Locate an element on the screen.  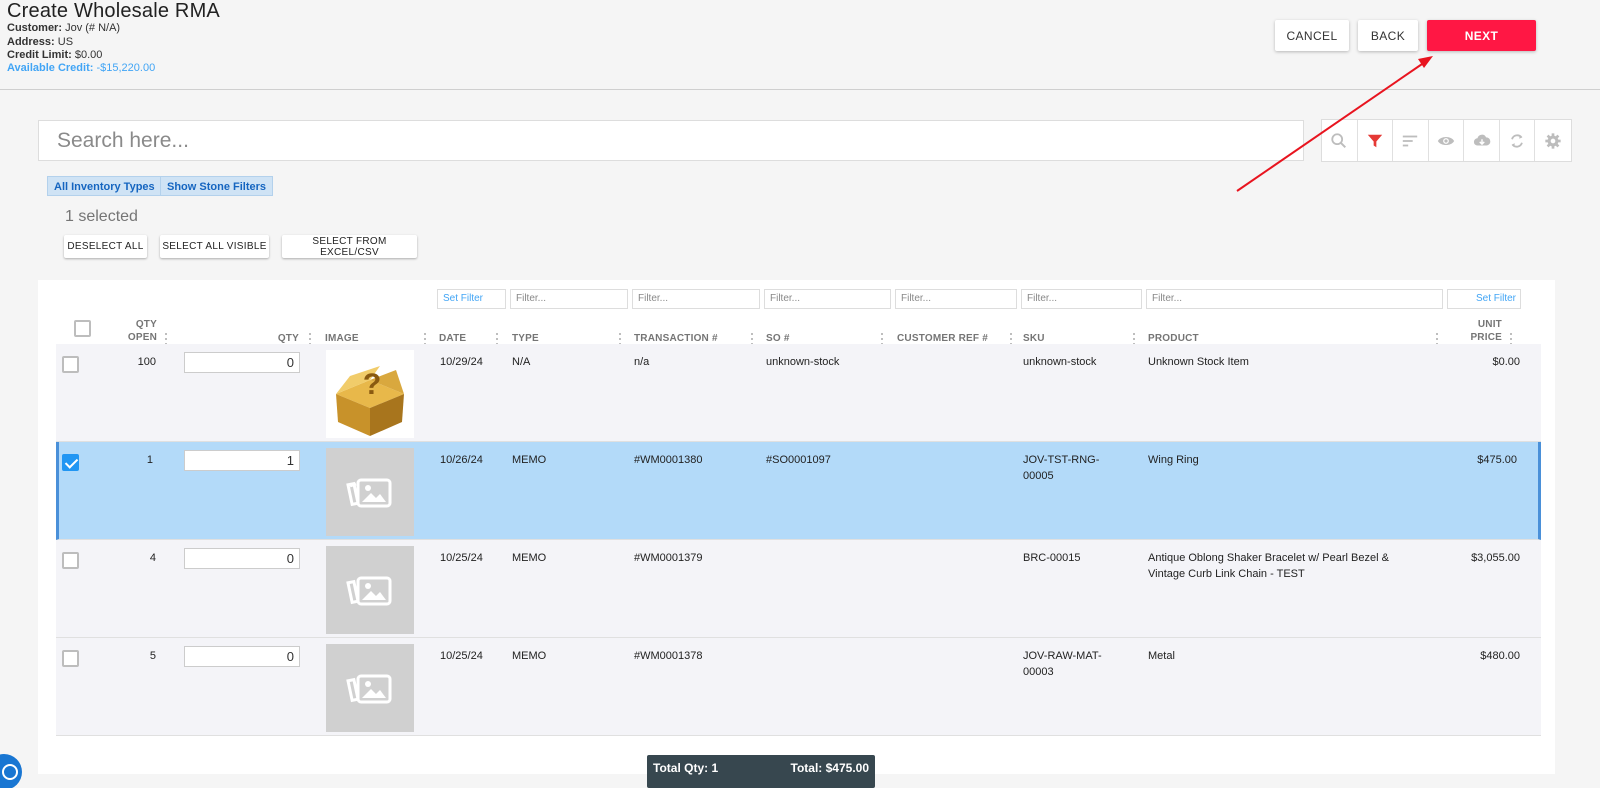
qty-open-cell: 1 is located at coordinates (149, 460).